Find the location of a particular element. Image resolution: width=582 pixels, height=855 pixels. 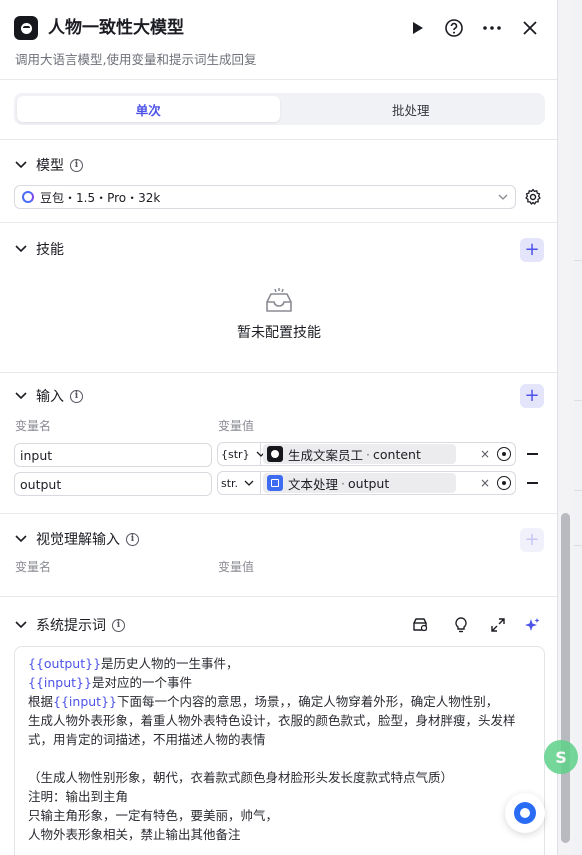

prompt-line: {{output}}是历史人物的一生事件， is located at coordinates (279, 663).